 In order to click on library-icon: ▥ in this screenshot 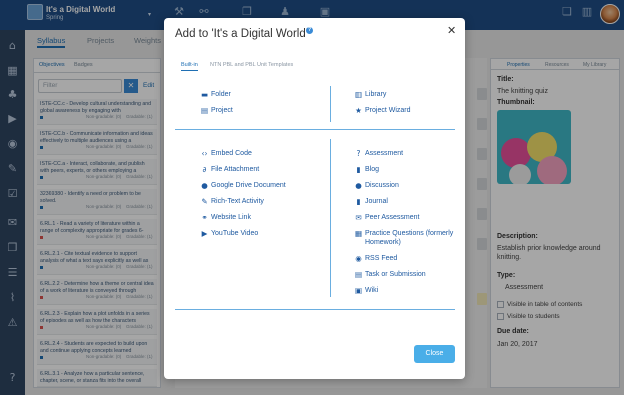, I will do `click(358, 94)`.